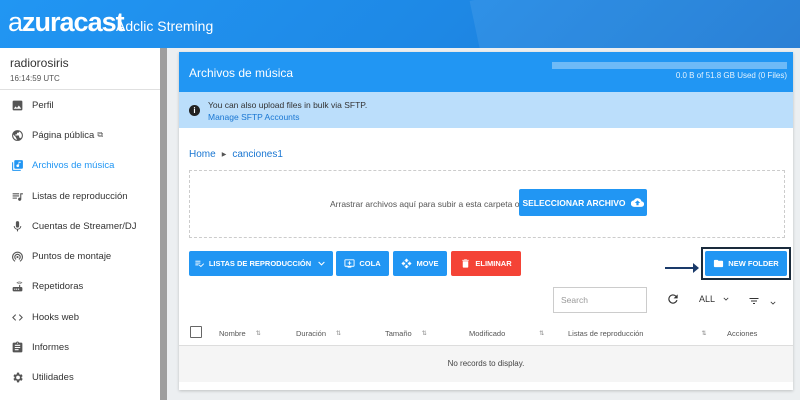 The height and width of the screenshot is (400, 800). What do you see at coordinates (80, 378) in the screenshot?
I see `sidebar-item-utilidades: Utilidades` at bounding box center [80, 378].